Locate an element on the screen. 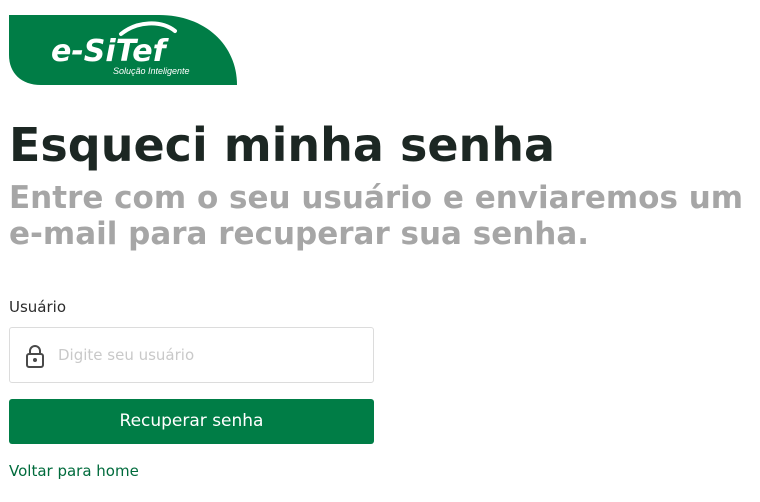 This screenshot has width=760, height=502. username-input is located at coordinates (212, 355).